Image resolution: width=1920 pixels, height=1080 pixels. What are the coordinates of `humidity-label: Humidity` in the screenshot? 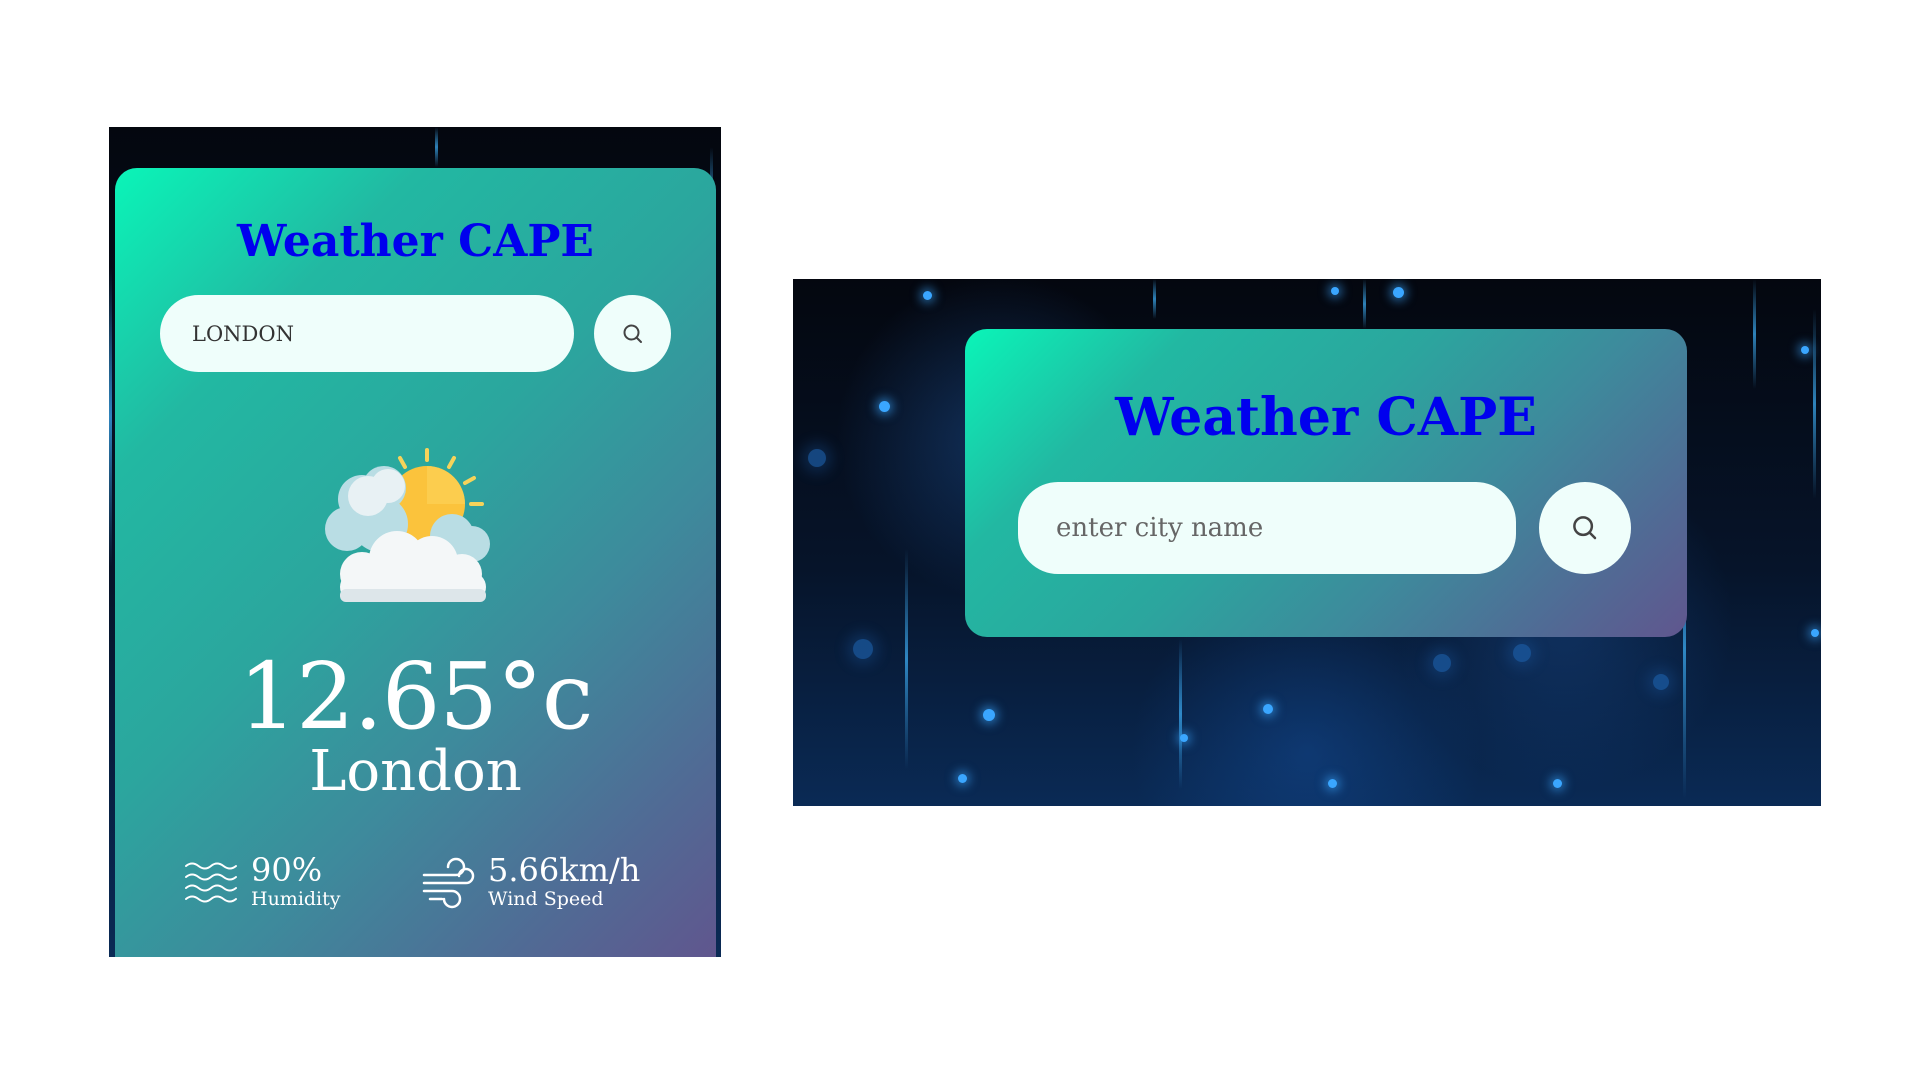 It's located at (296, 899).